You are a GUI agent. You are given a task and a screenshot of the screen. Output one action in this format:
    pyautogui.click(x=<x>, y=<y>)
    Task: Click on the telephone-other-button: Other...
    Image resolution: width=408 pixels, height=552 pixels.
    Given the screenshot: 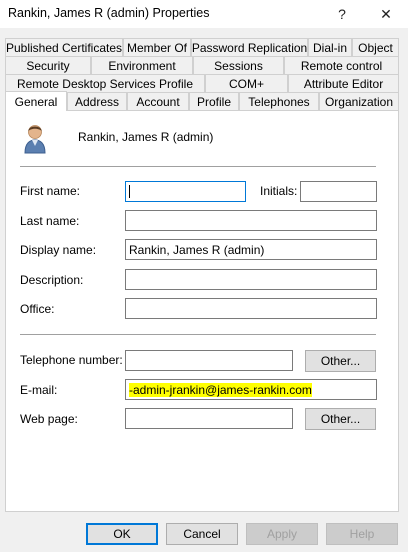 What is the action you would take?
    pyautogui.click(x=340, y=361)
    